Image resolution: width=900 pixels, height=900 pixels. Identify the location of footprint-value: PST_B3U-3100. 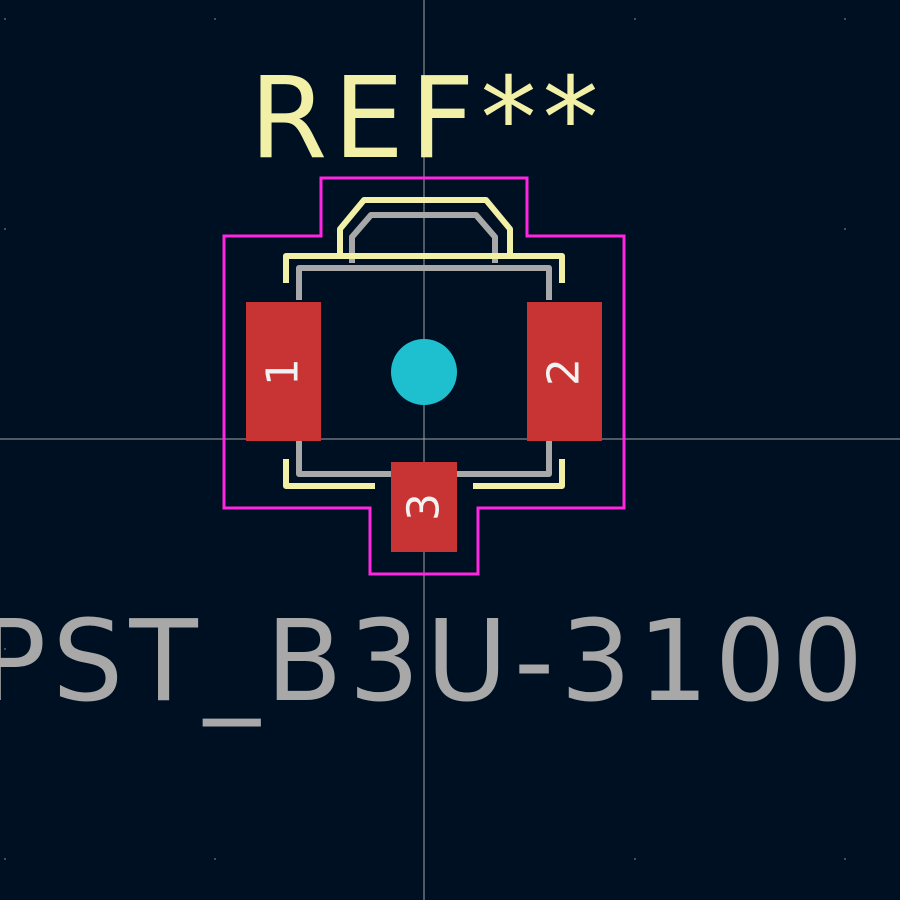
(434, 662).